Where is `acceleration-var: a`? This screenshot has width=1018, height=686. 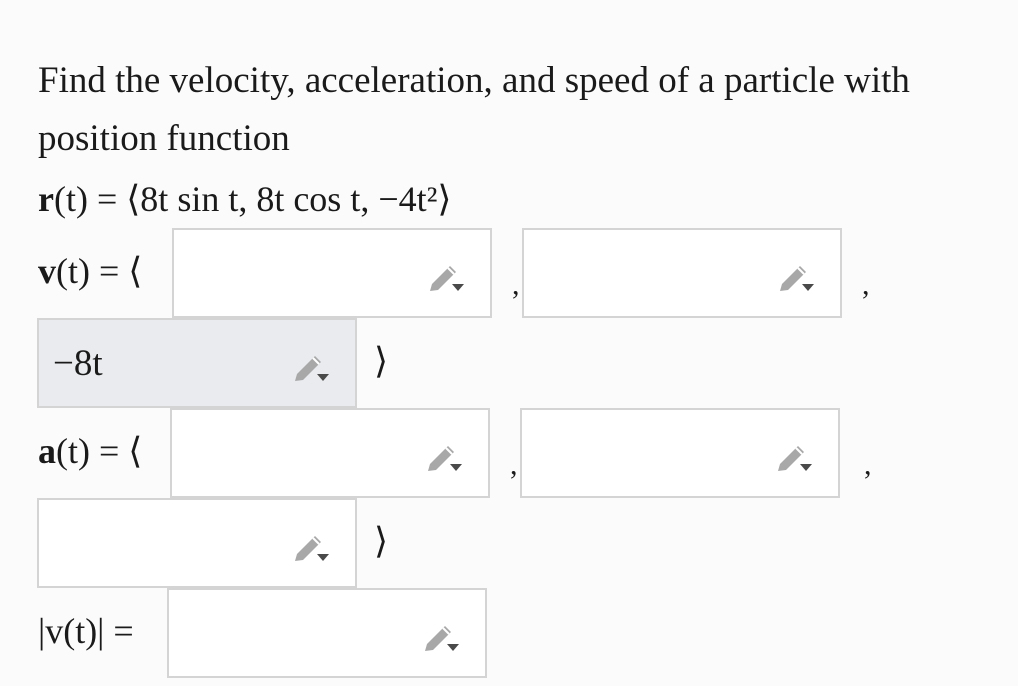
acceleration-var: a is located at coordinates (47, 451).